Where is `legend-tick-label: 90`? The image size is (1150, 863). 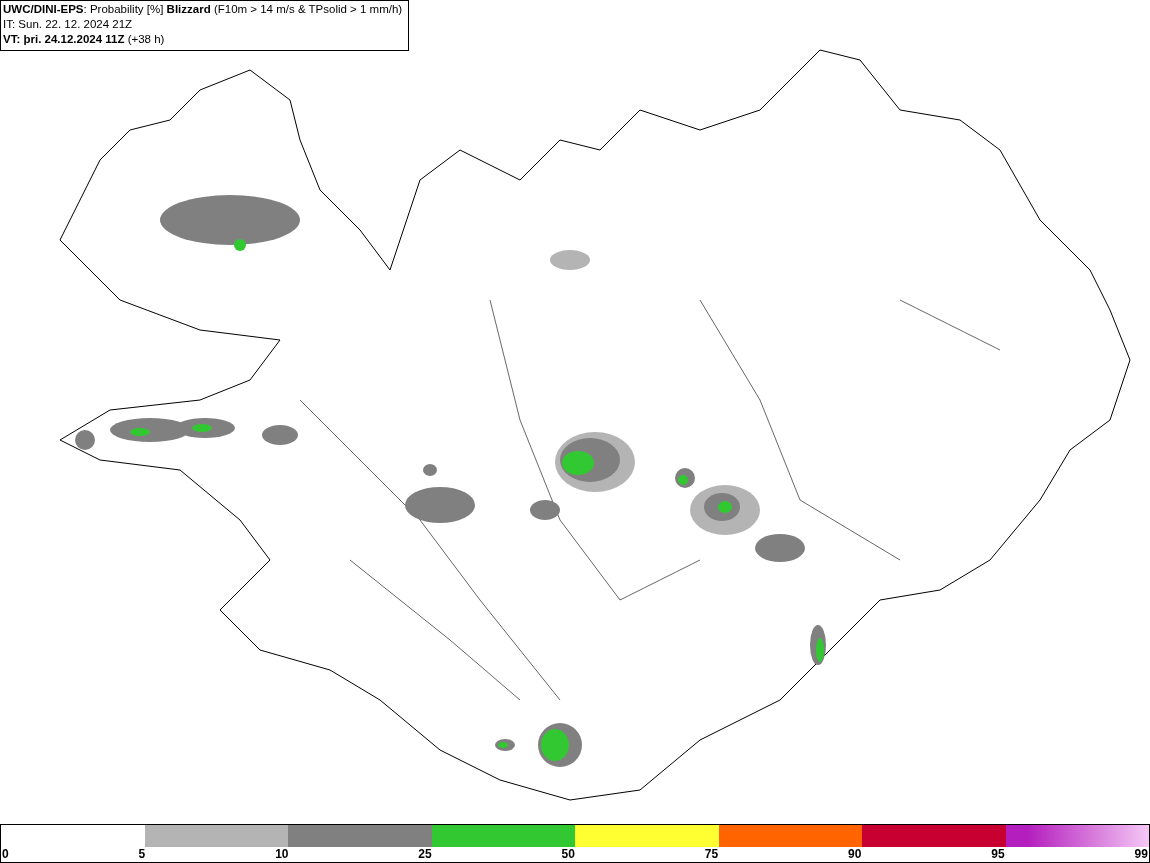 legend-tick-label: 90 is located at coordinates (855, 854).